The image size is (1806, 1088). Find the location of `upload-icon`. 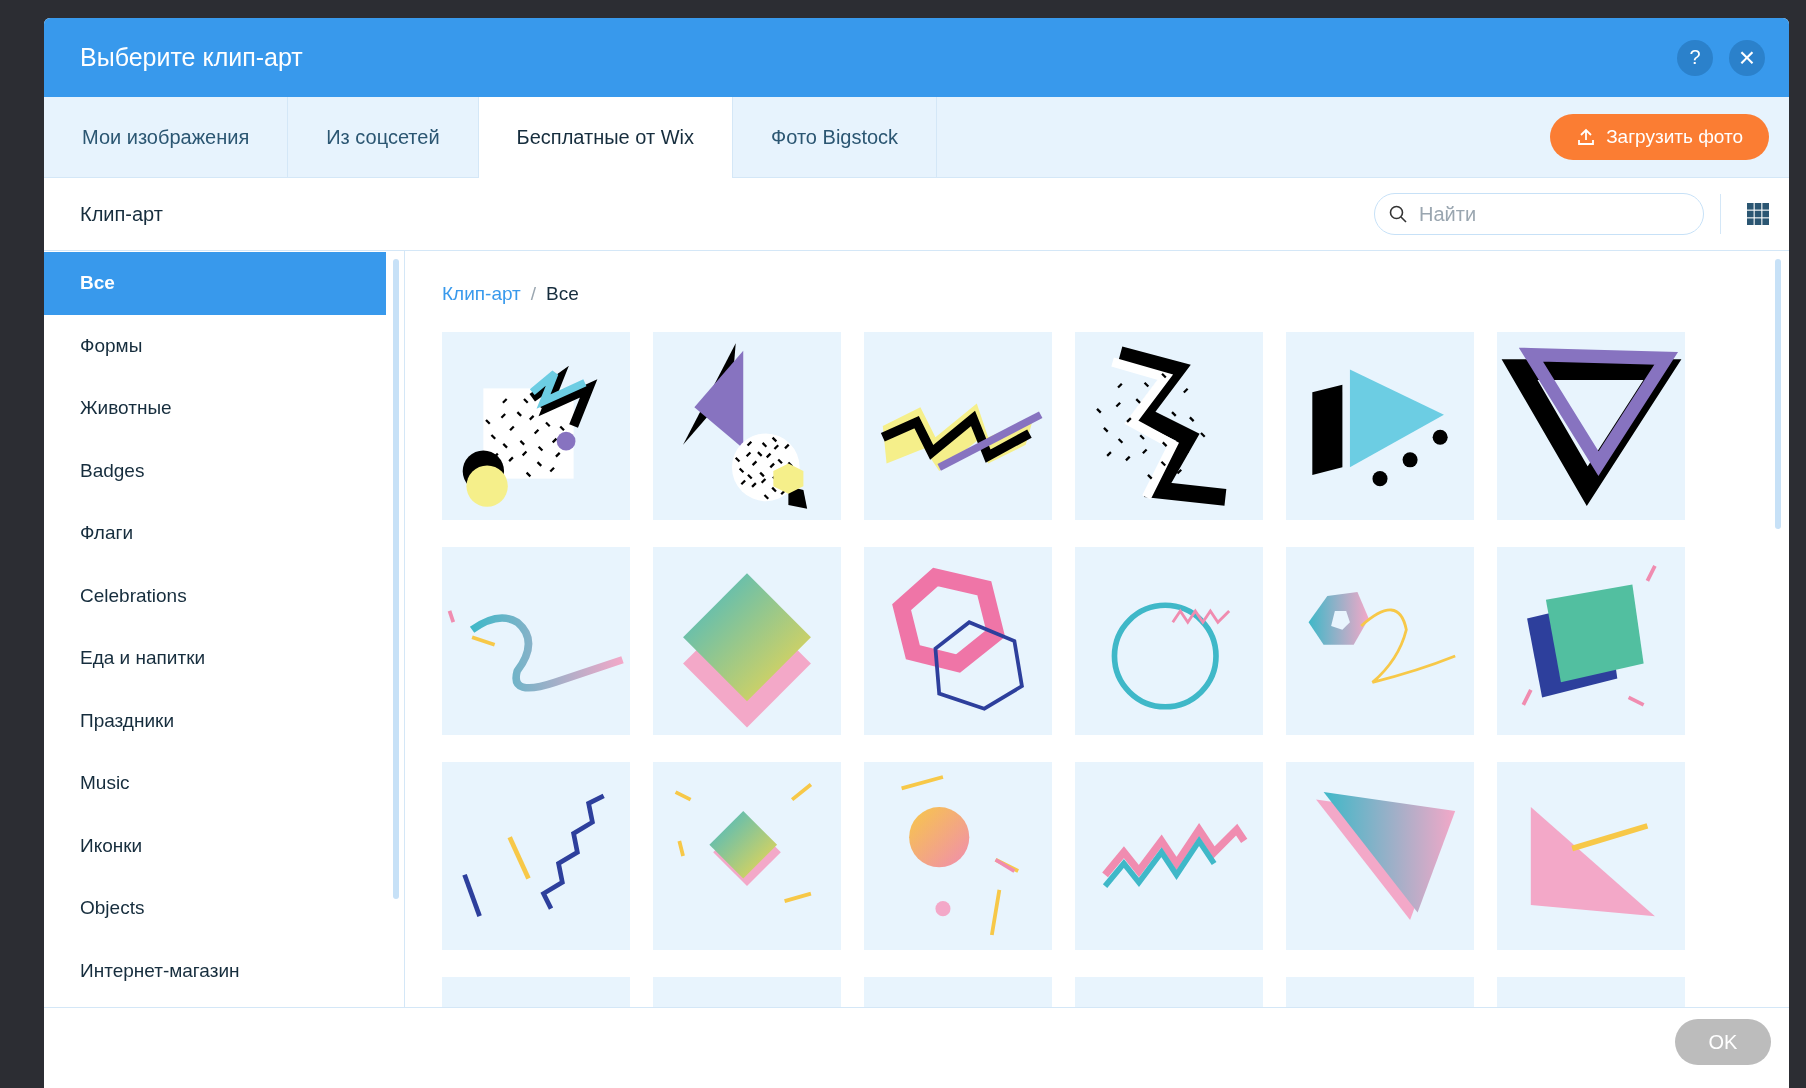

upload-icon is located at coordinates (1586, 137).